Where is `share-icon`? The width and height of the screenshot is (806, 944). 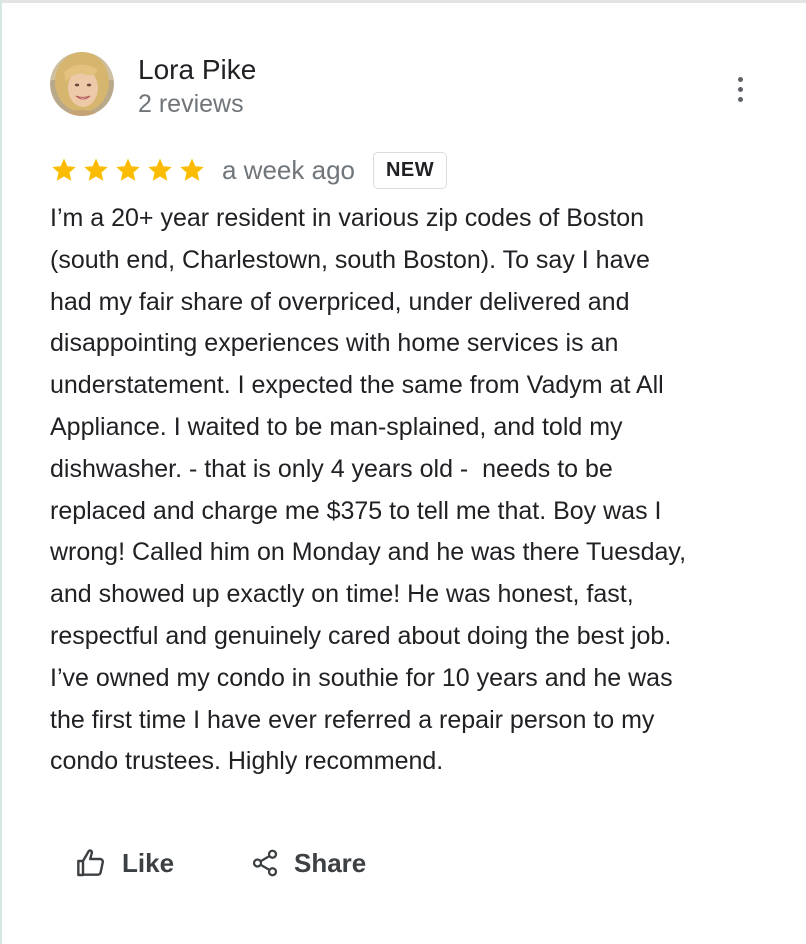 share-icon is located at coordinates (265, 863).